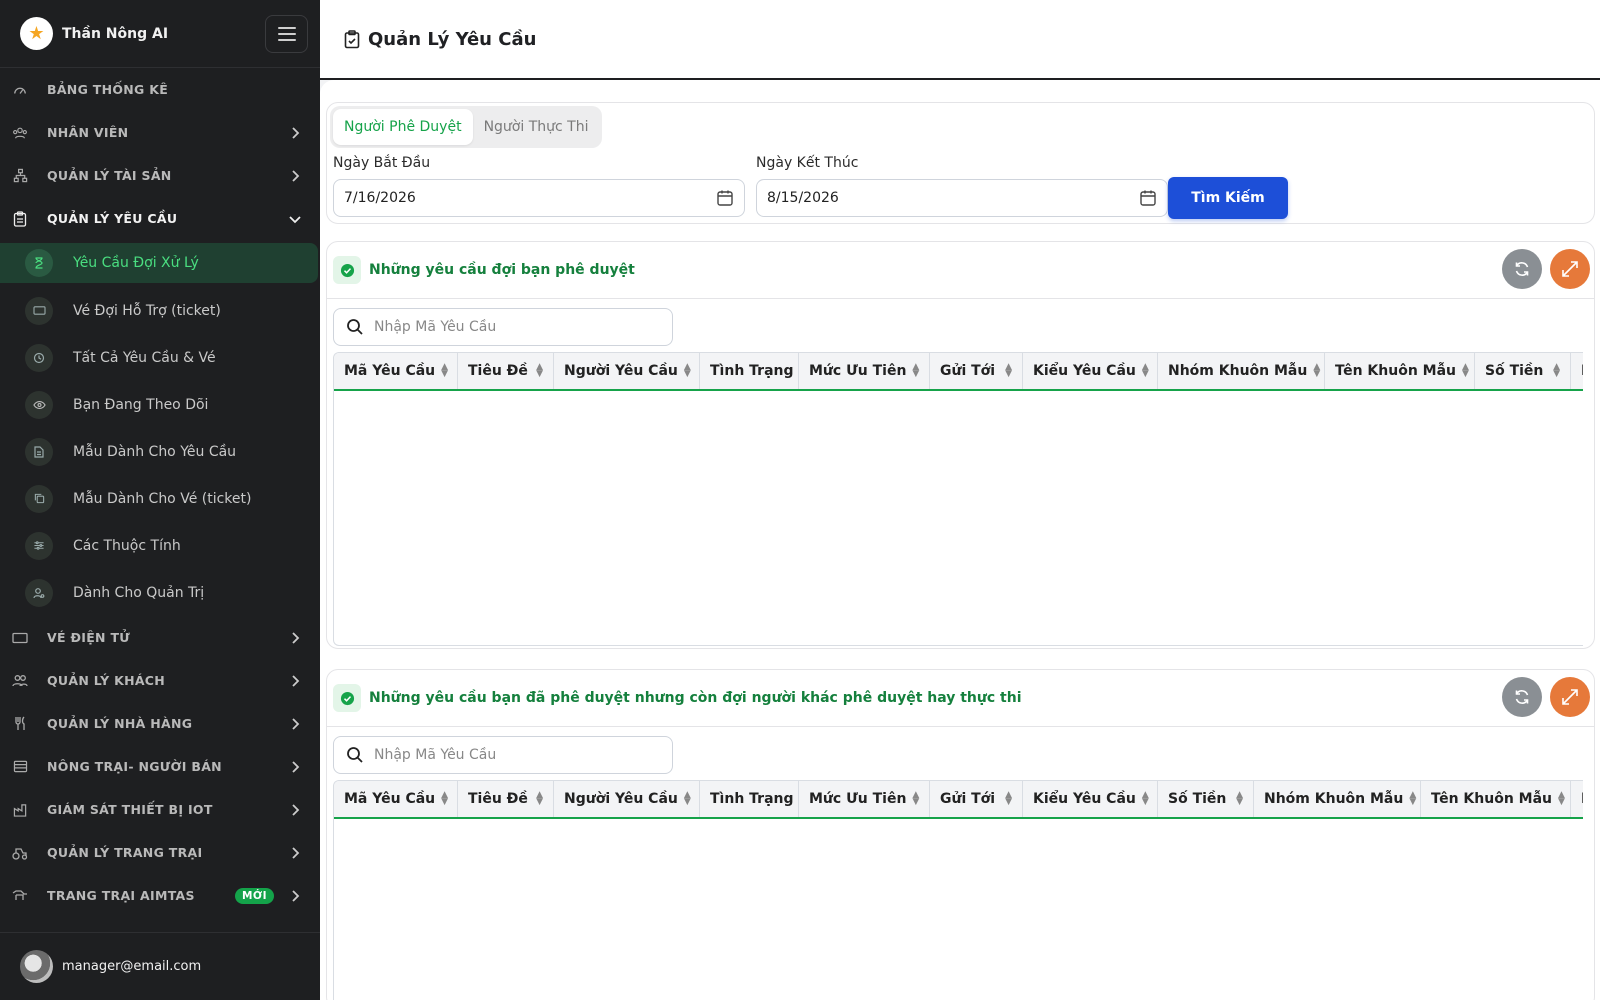 The image size is (1600, 1000). What do you see at coordinates (347, 270) in the screenshot?
I see `check-circle-icon` at bounding box center [347, 270].